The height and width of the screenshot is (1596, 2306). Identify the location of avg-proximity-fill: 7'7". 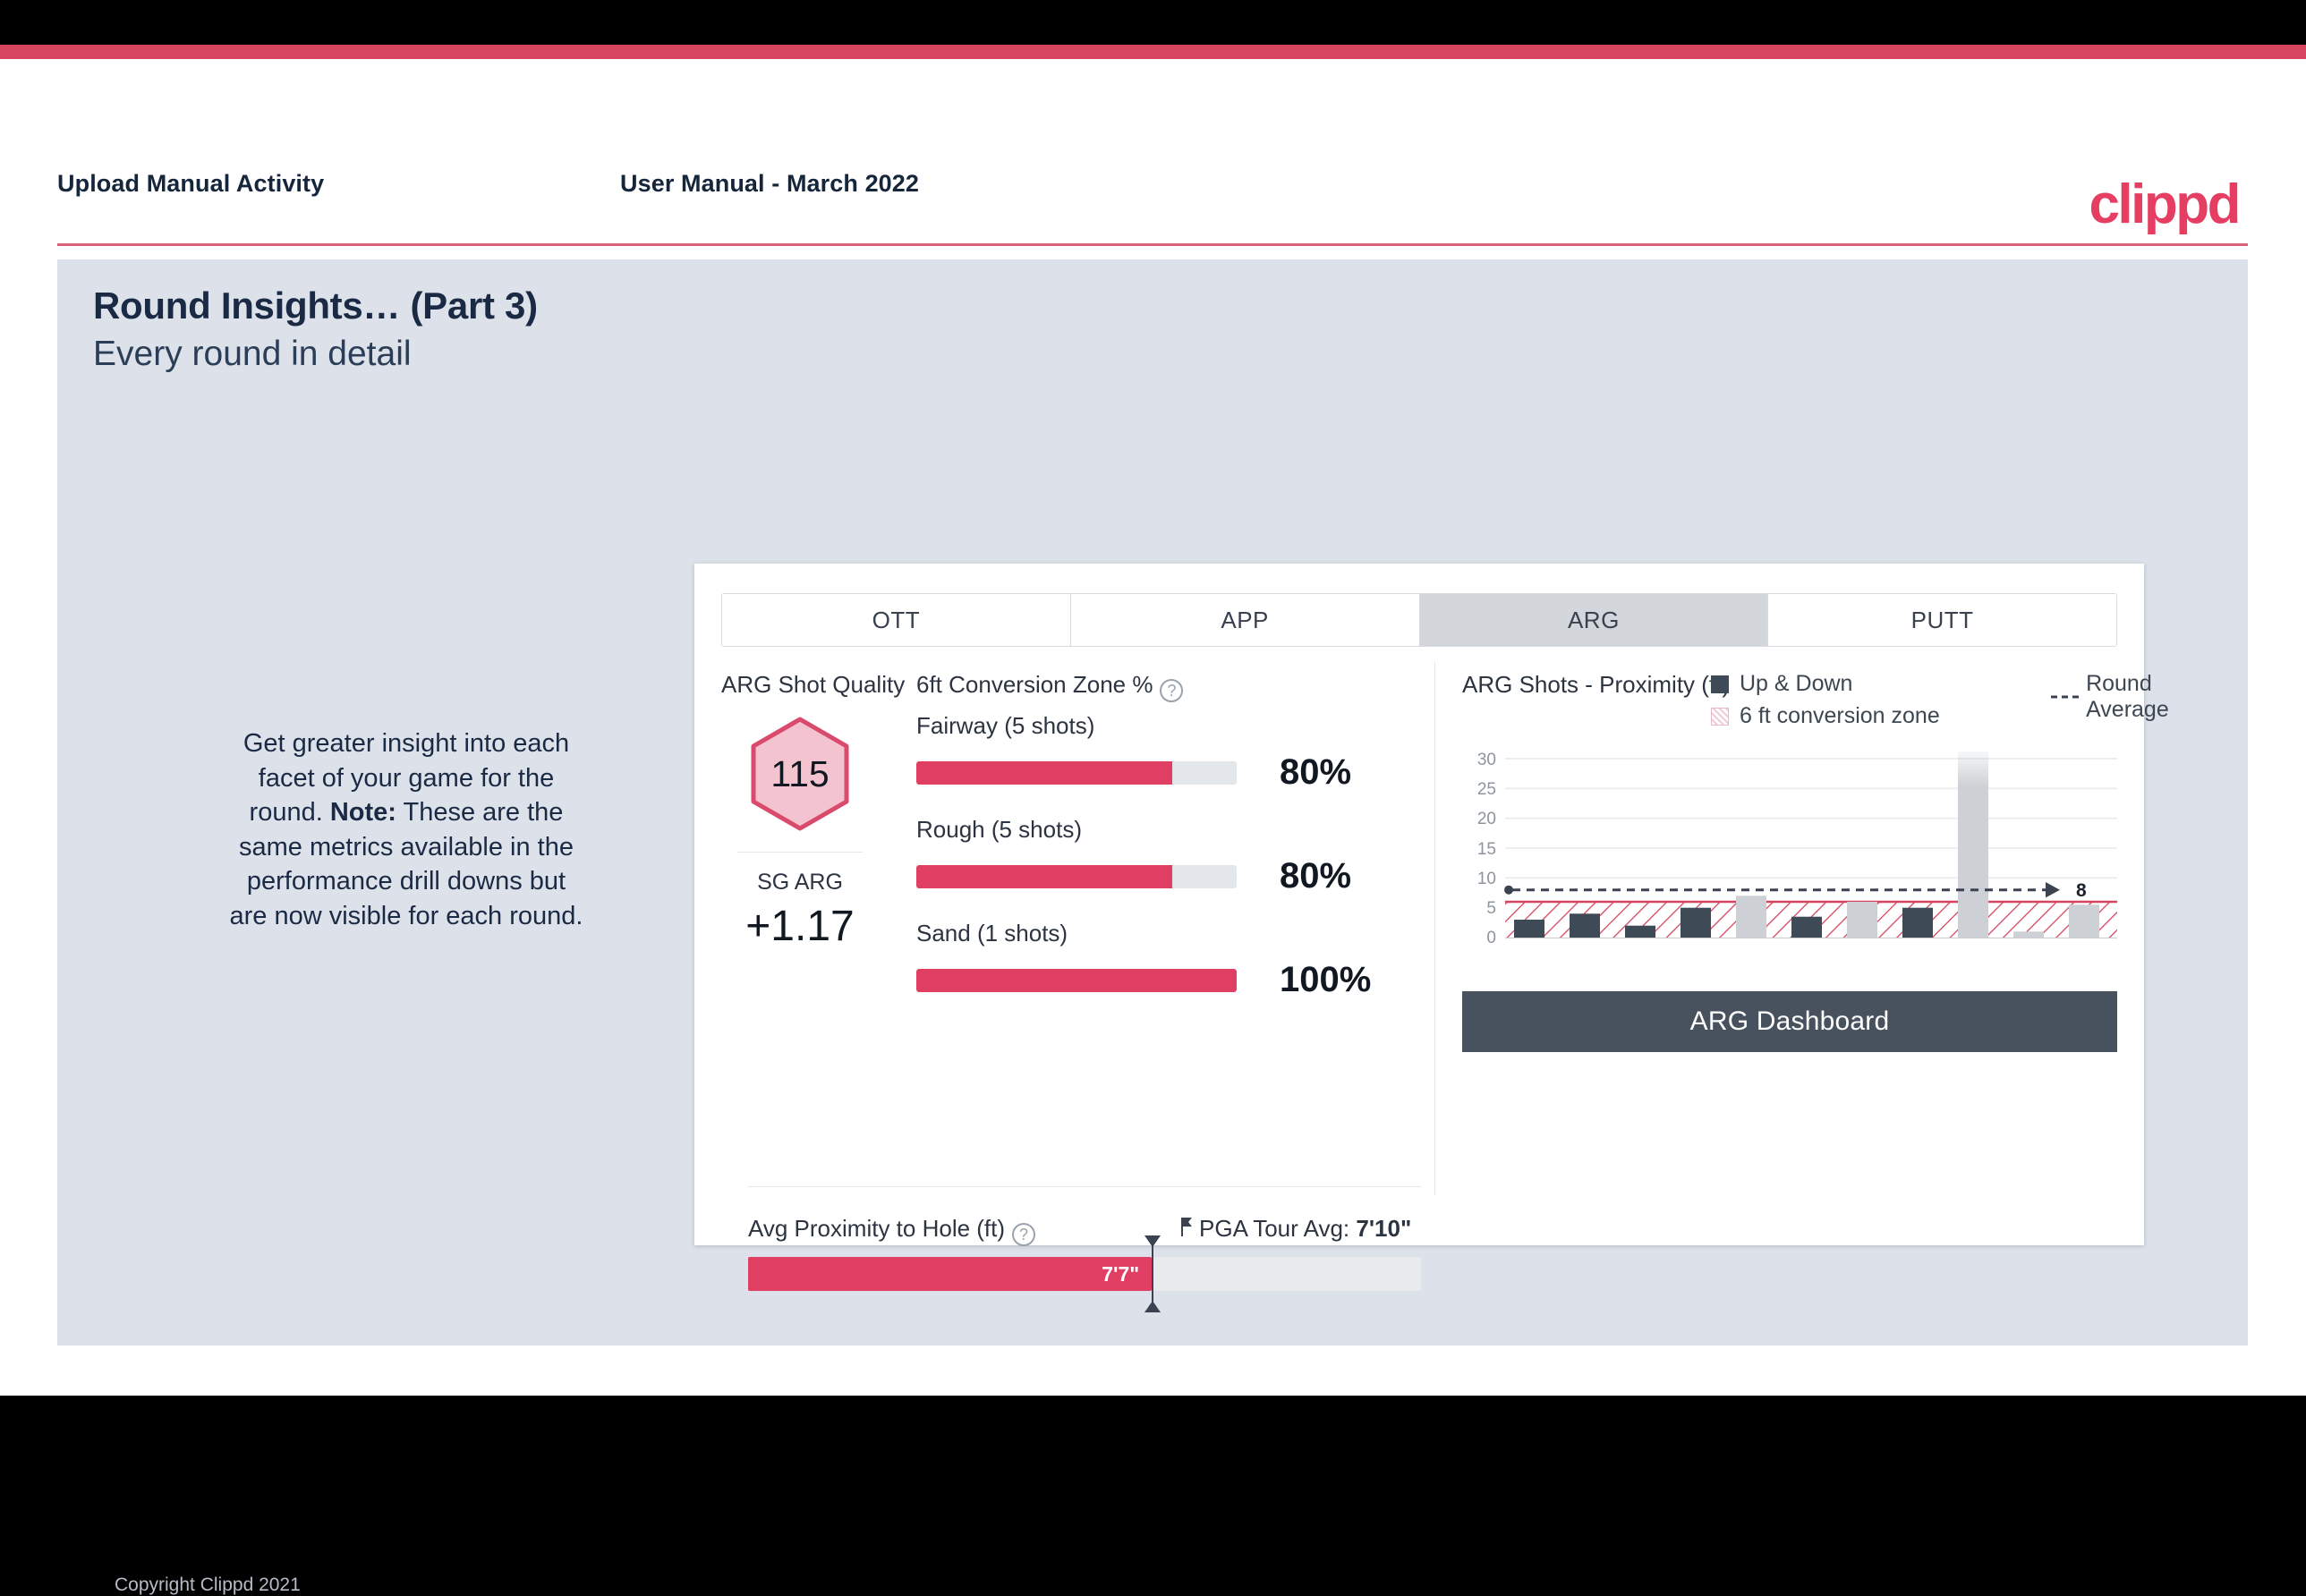
(950, 1274).